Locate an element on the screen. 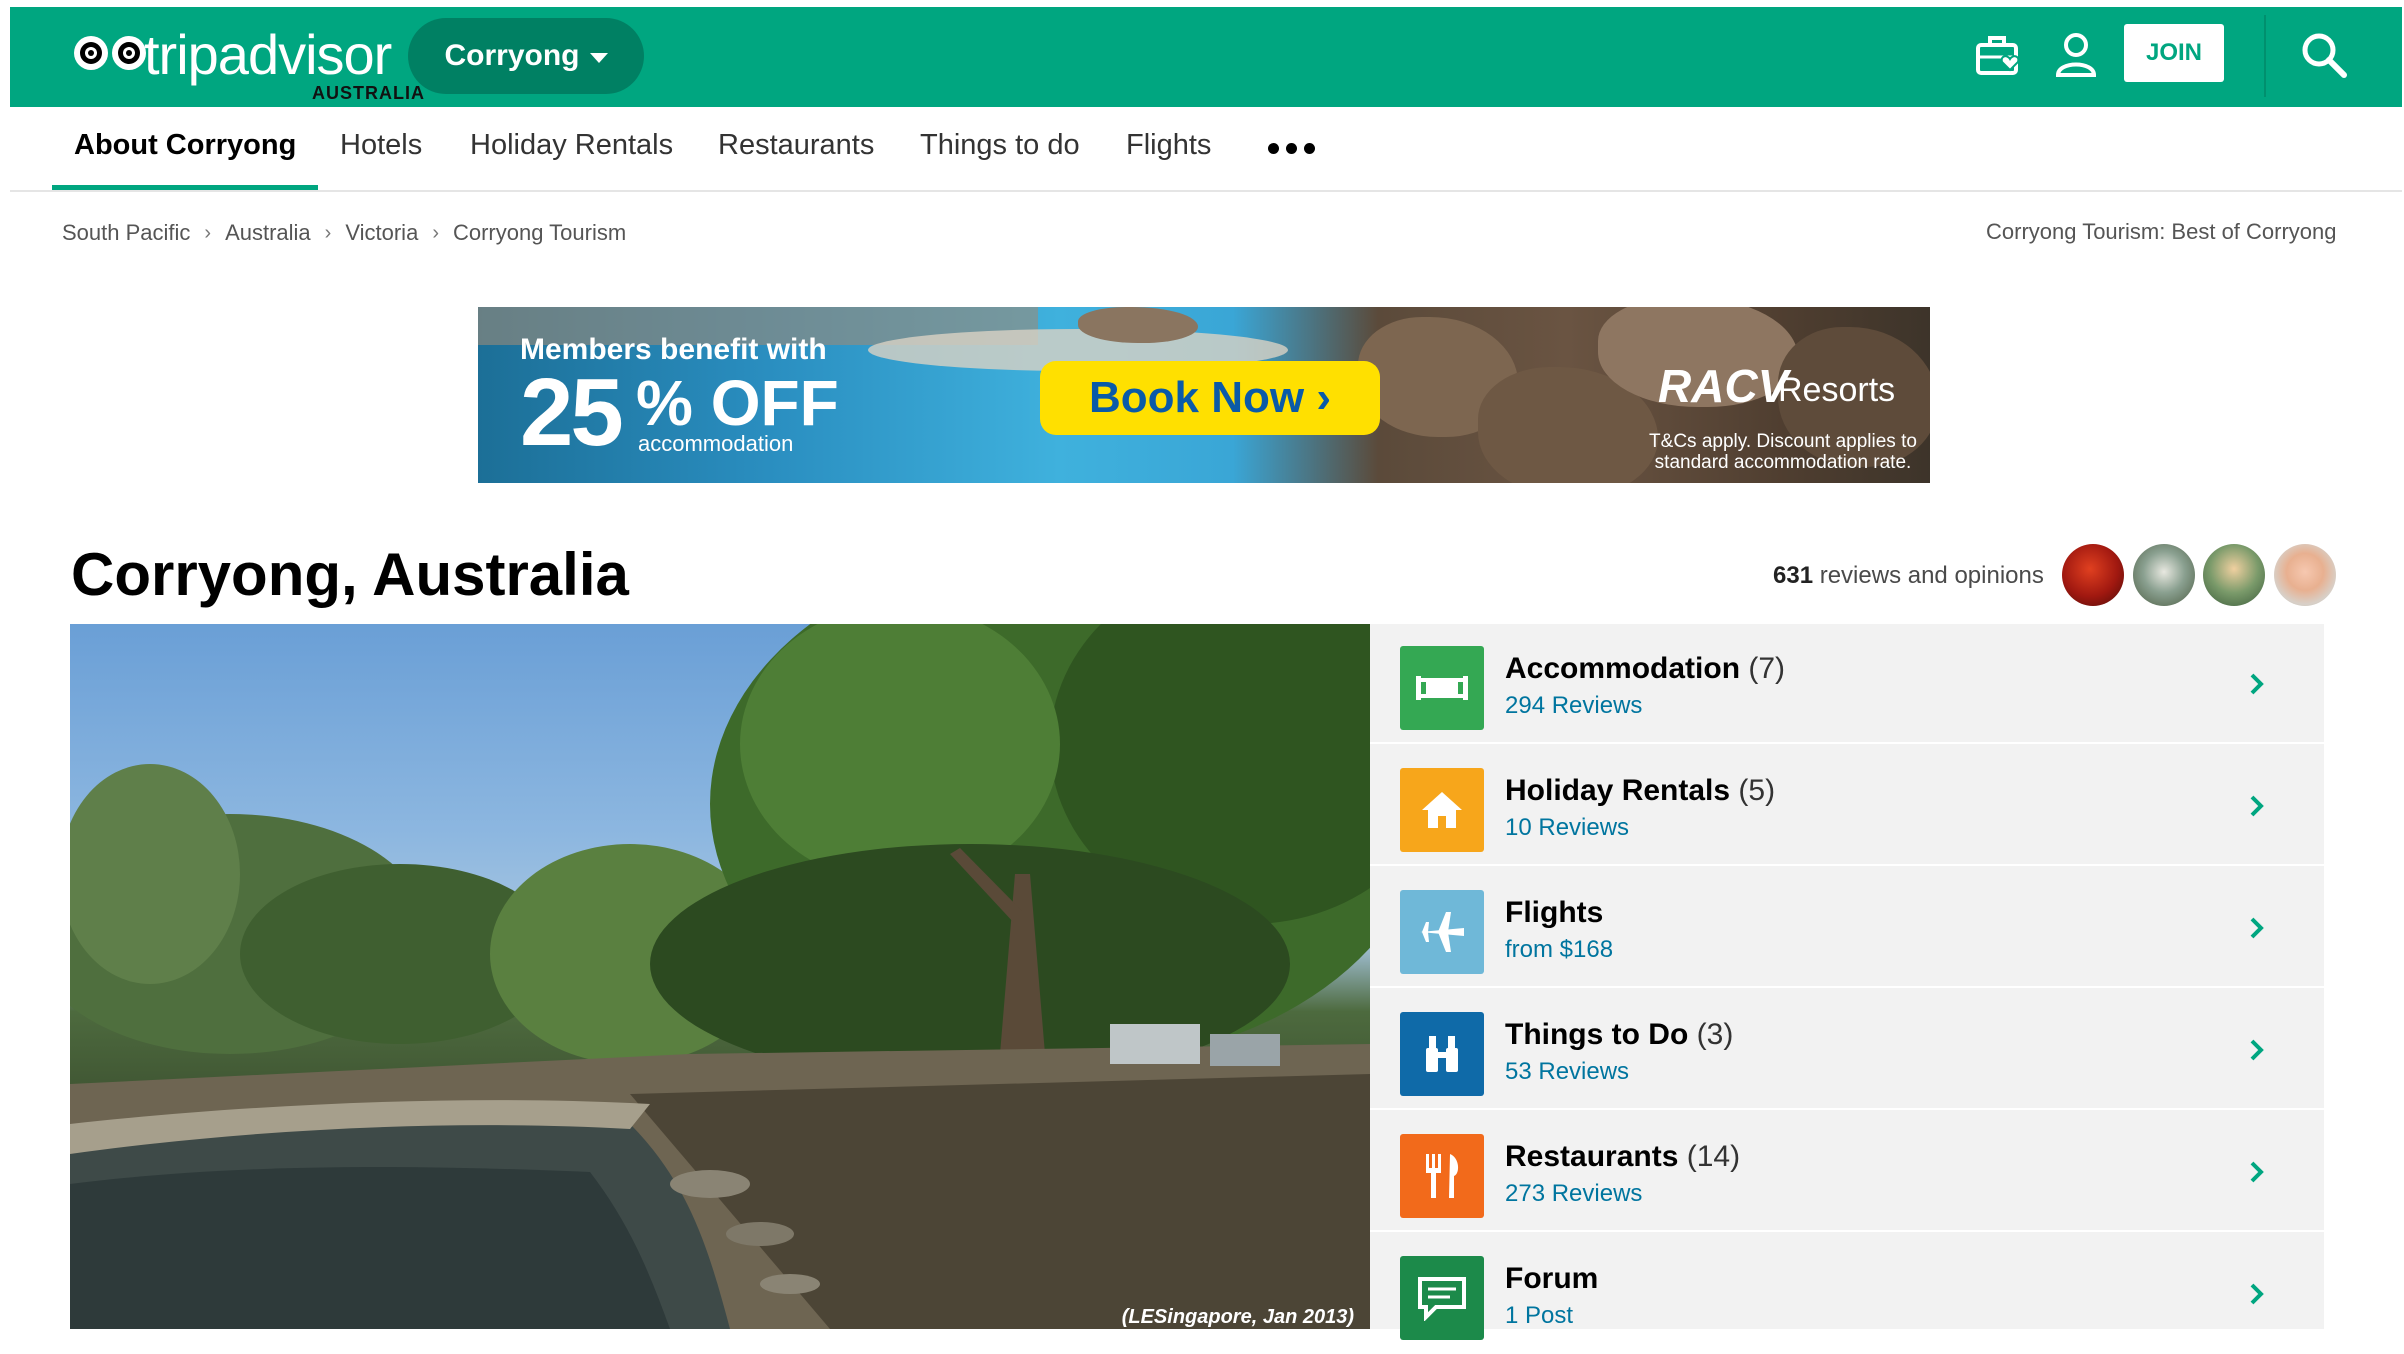  nav-hotels: Hotels is located at coordinates (381, 145).